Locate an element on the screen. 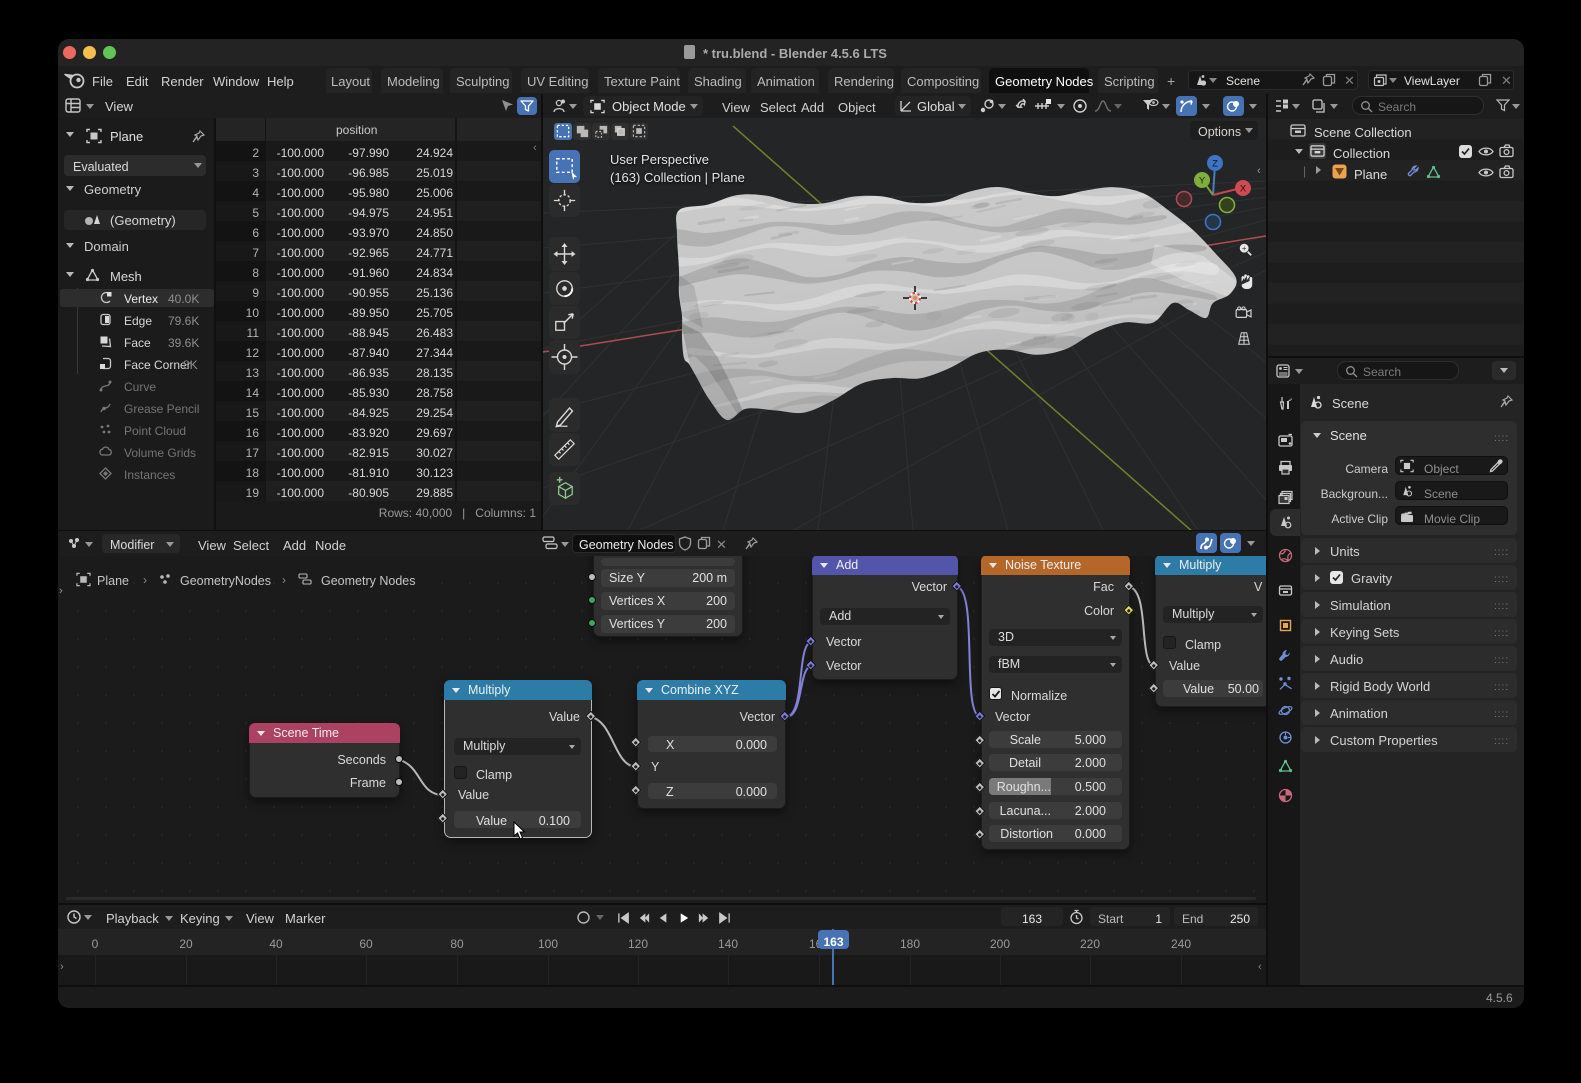  svg-text: Y is located at coordinates (1202, 181).